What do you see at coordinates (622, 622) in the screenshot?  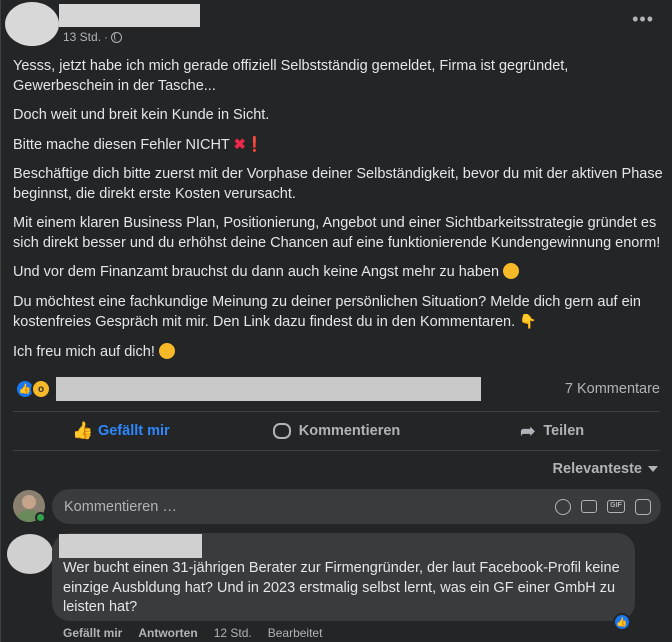 I see `comment-like-reaction-icon: 👍` at bounding box center [622, 622].